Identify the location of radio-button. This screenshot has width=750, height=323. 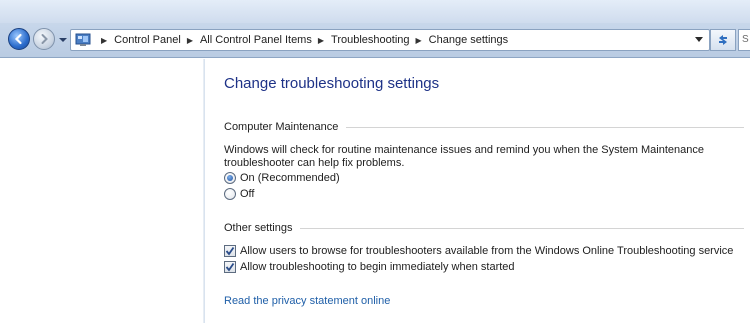
(230, 194).